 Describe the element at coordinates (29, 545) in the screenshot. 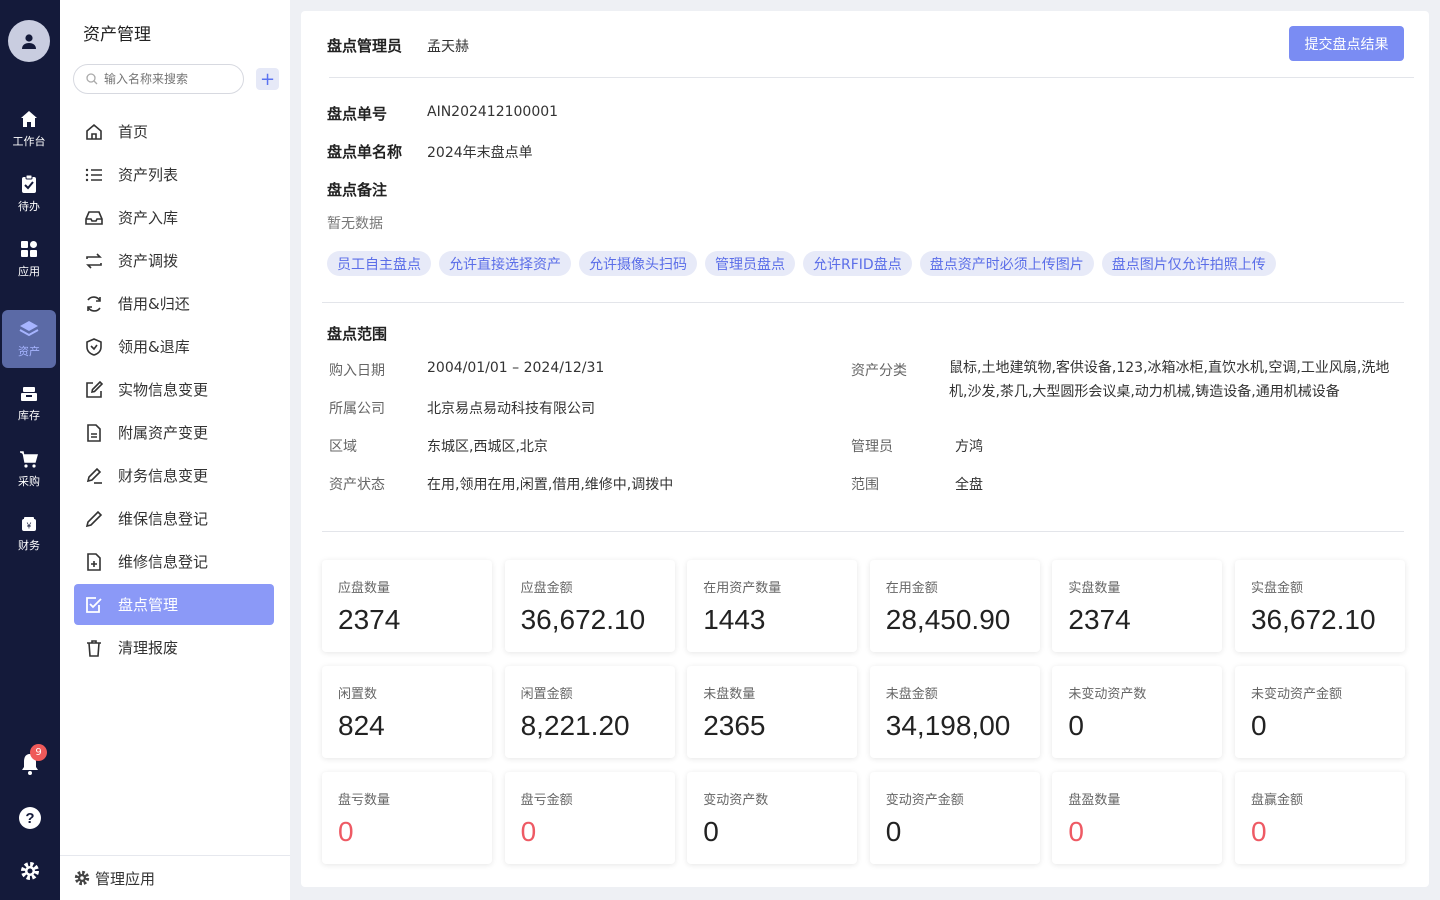

I see `rail-item-label: 财务` at that location.